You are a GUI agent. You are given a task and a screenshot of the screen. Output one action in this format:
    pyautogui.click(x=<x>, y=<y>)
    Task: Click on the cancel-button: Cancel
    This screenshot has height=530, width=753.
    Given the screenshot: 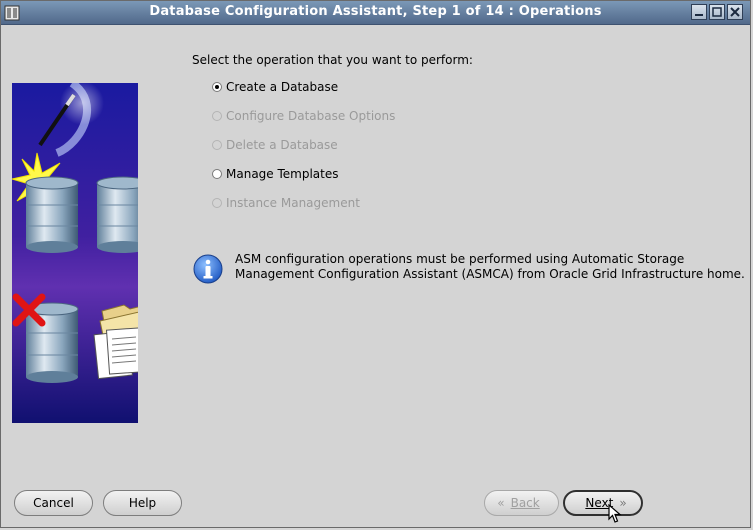 What is the action you would take?
    pyautogui.click(x=53, y=503)
    